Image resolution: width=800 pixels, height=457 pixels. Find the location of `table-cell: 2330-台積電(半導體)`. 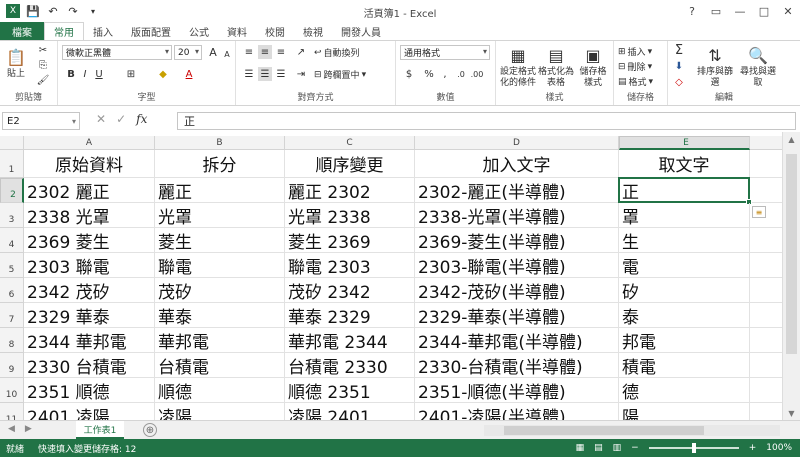

table-cell: 2330-台積電(半導體) is located at coordinates (517, 365).